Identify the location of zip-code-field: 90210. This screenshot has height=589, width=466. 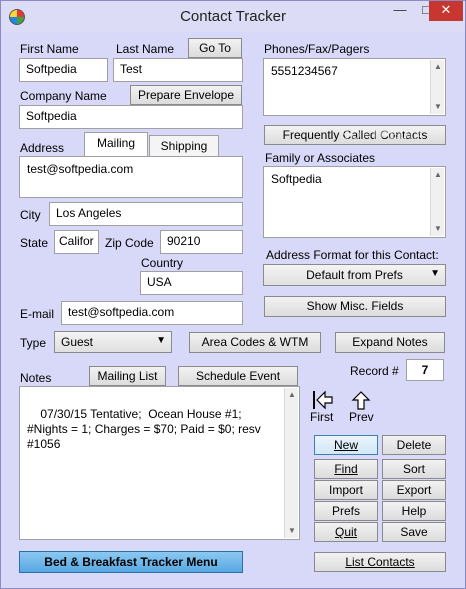
(201, 242).